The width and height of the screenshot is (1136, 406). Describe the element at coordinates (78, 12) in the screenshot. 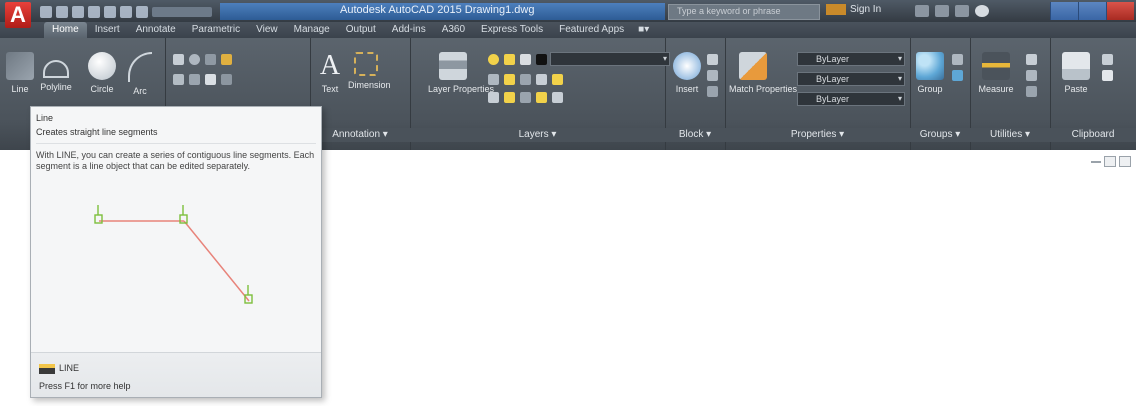

I see `save-icon` at that location.